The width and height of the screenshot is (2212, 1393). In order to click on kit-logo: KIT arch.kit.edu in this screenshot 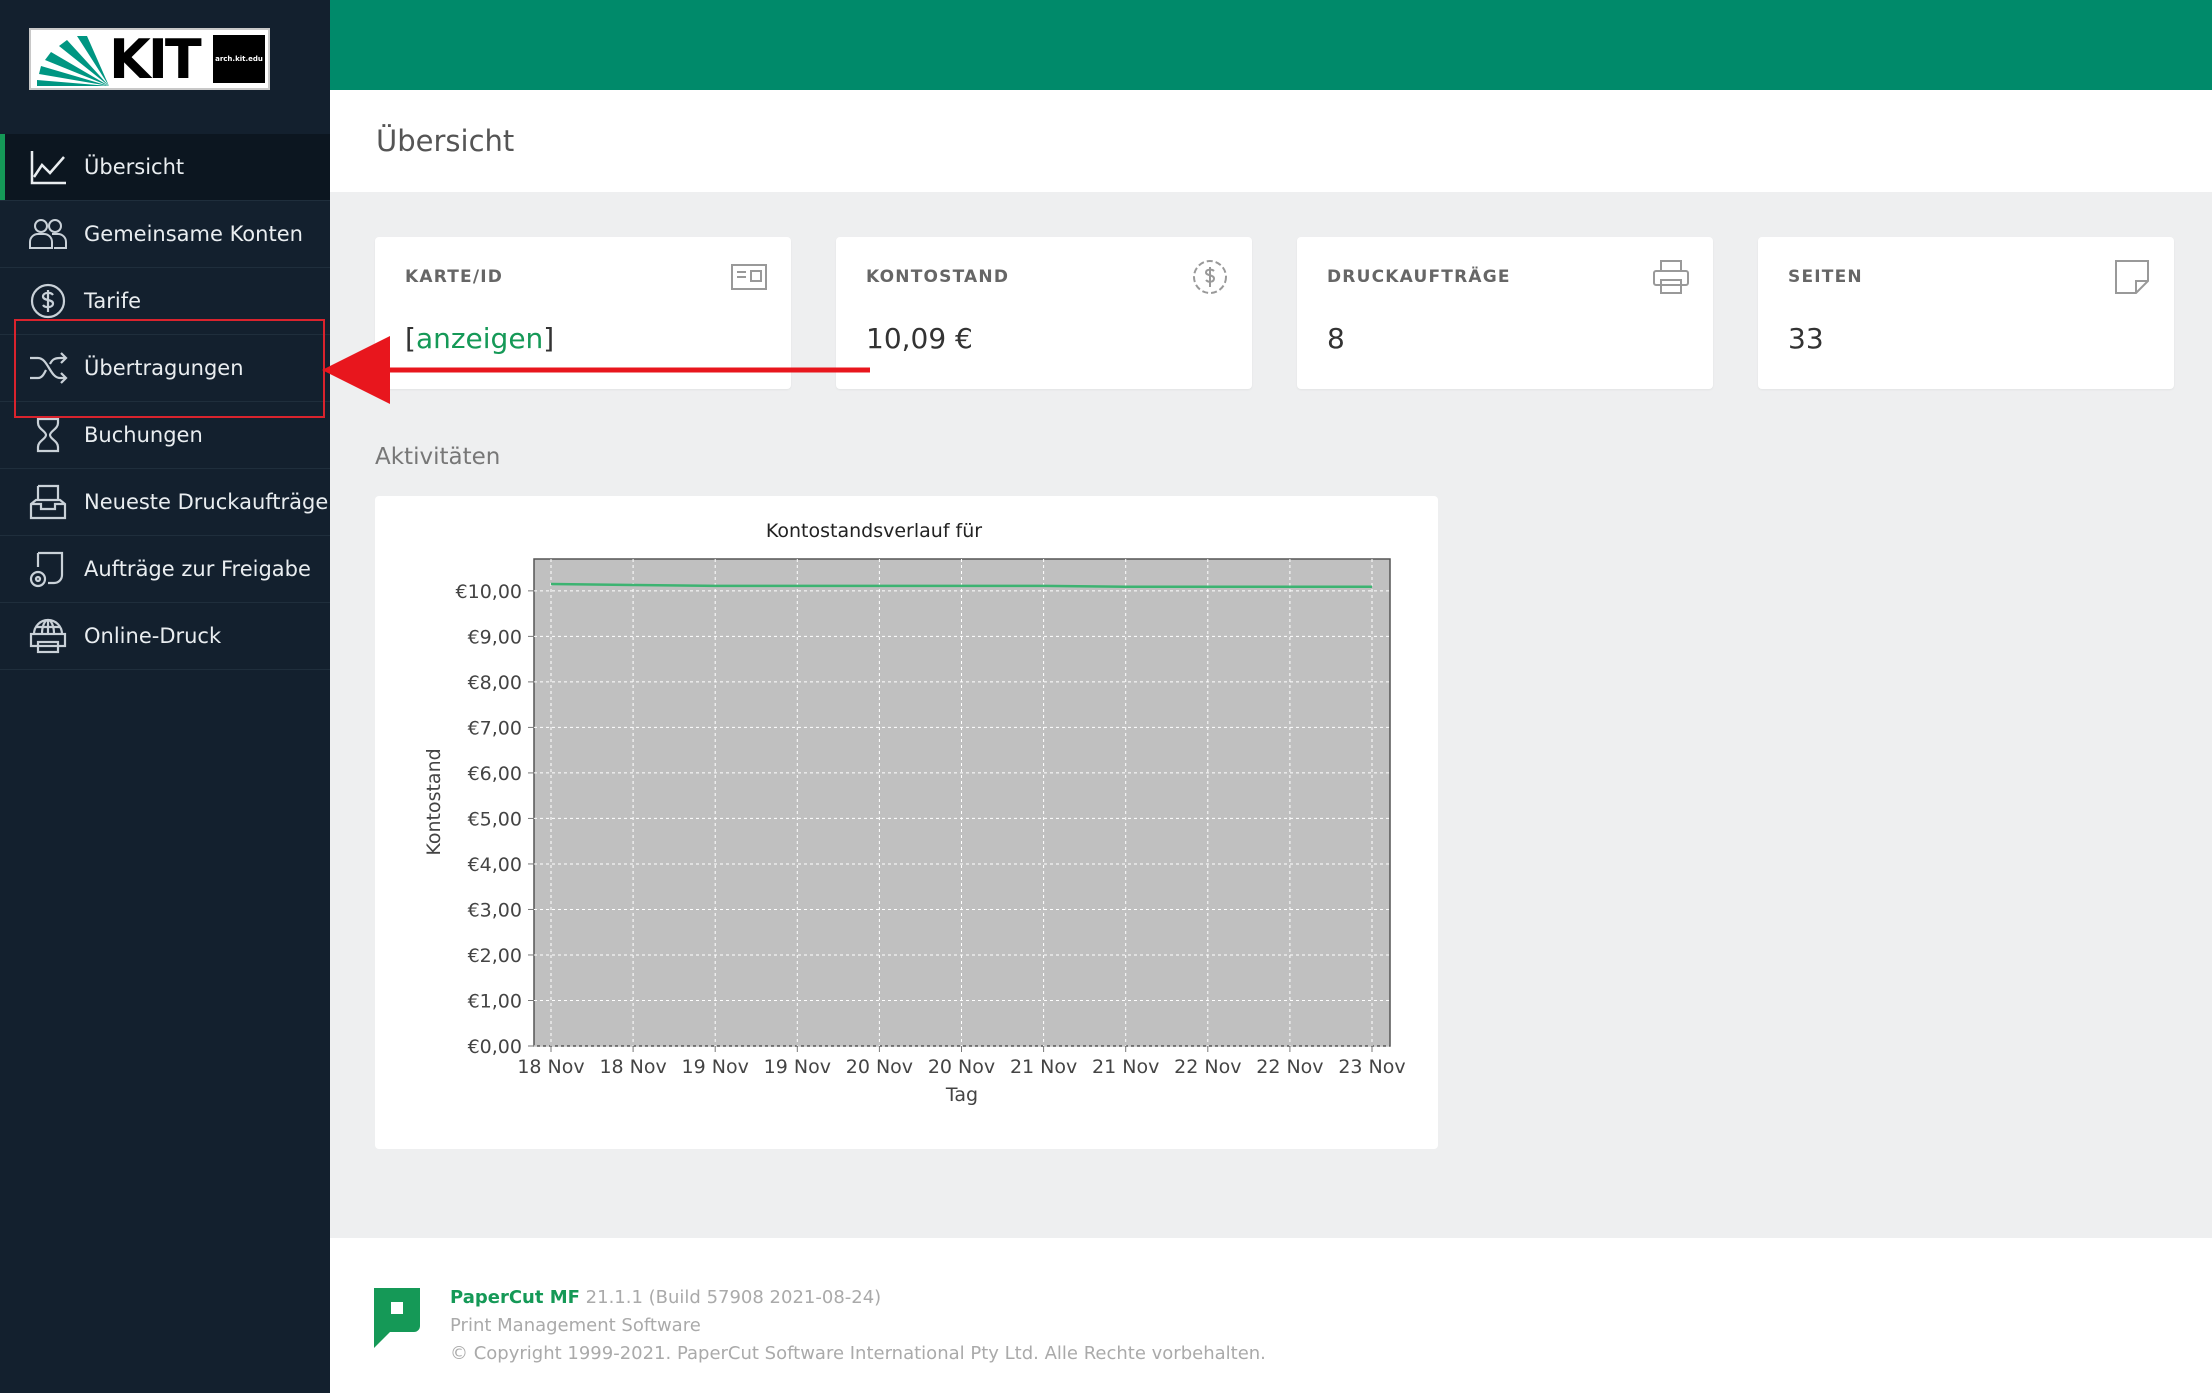, I will do `click(149, 59)`.